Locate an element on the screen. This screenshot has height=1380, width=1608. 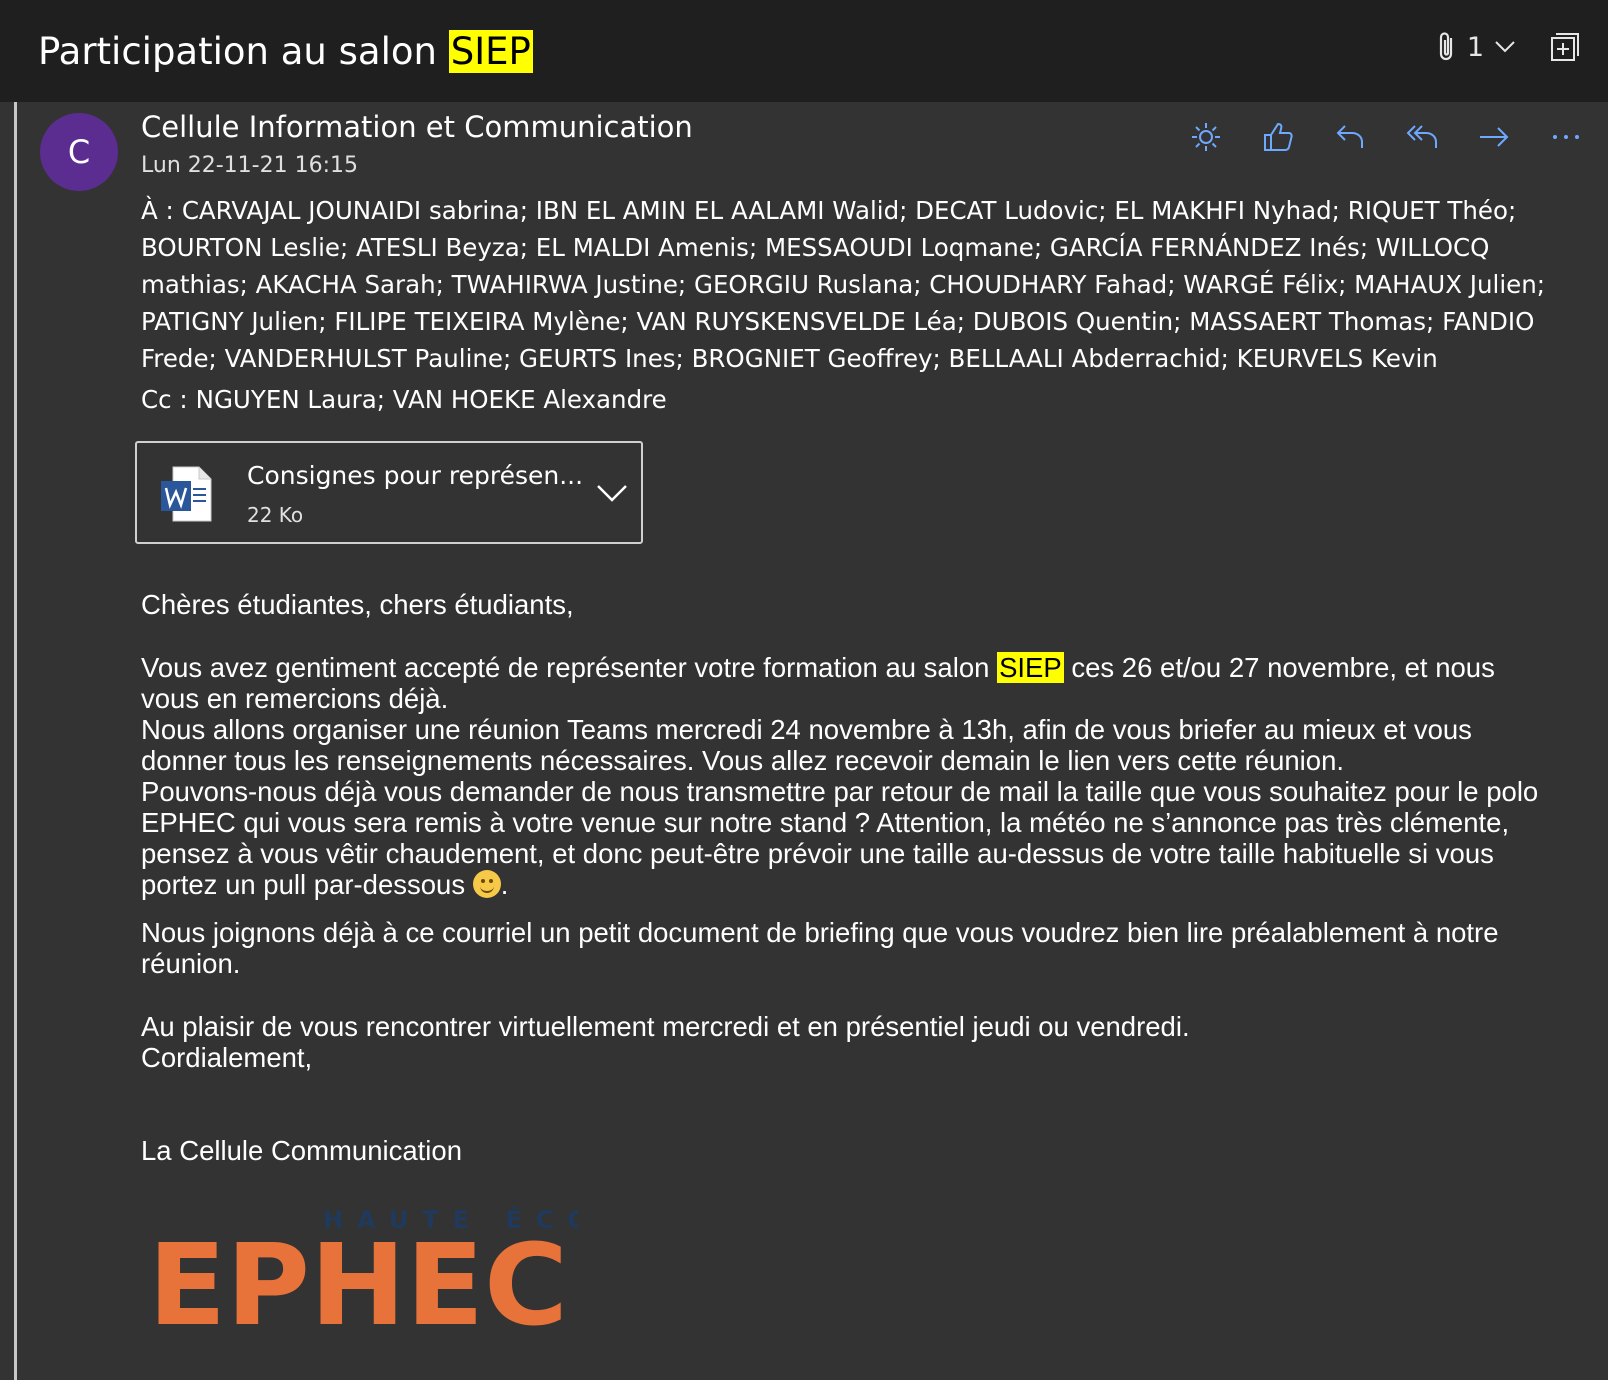
logo-main-text: EPHEC is located at coordinates (358, 1286).